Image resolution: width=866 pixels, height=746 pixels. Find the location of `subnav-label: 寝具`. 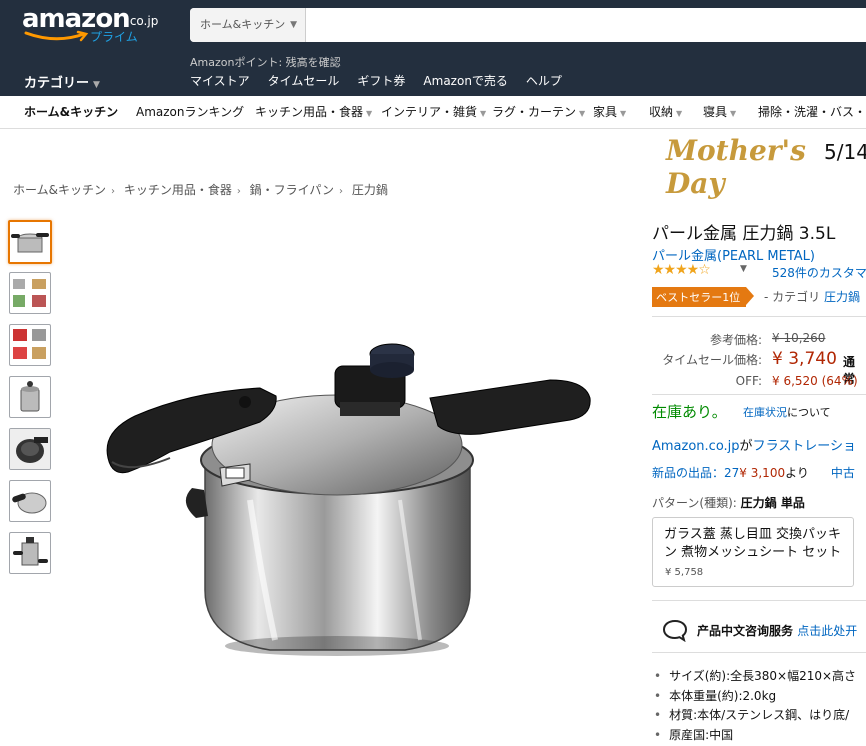

subnav-label: 寝具 is located at coordinates (715, 112).